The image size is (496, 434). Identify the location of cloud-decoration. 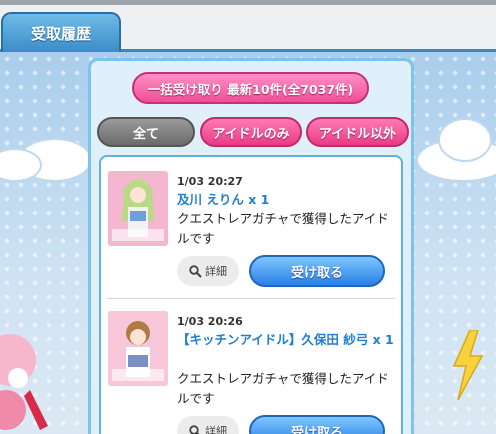
(465, 140).